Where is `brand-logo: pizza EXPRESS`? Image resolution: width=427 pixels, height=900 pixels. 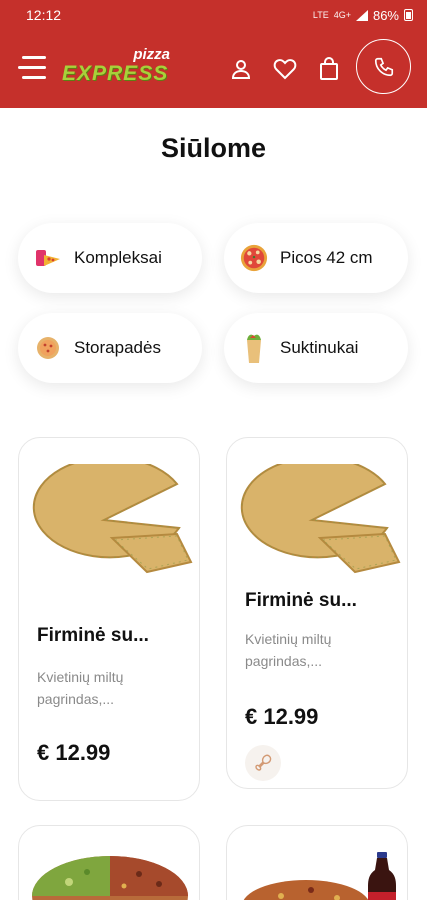 brand-logo: pizza EXPRESS is located at coordinates (118, 68).